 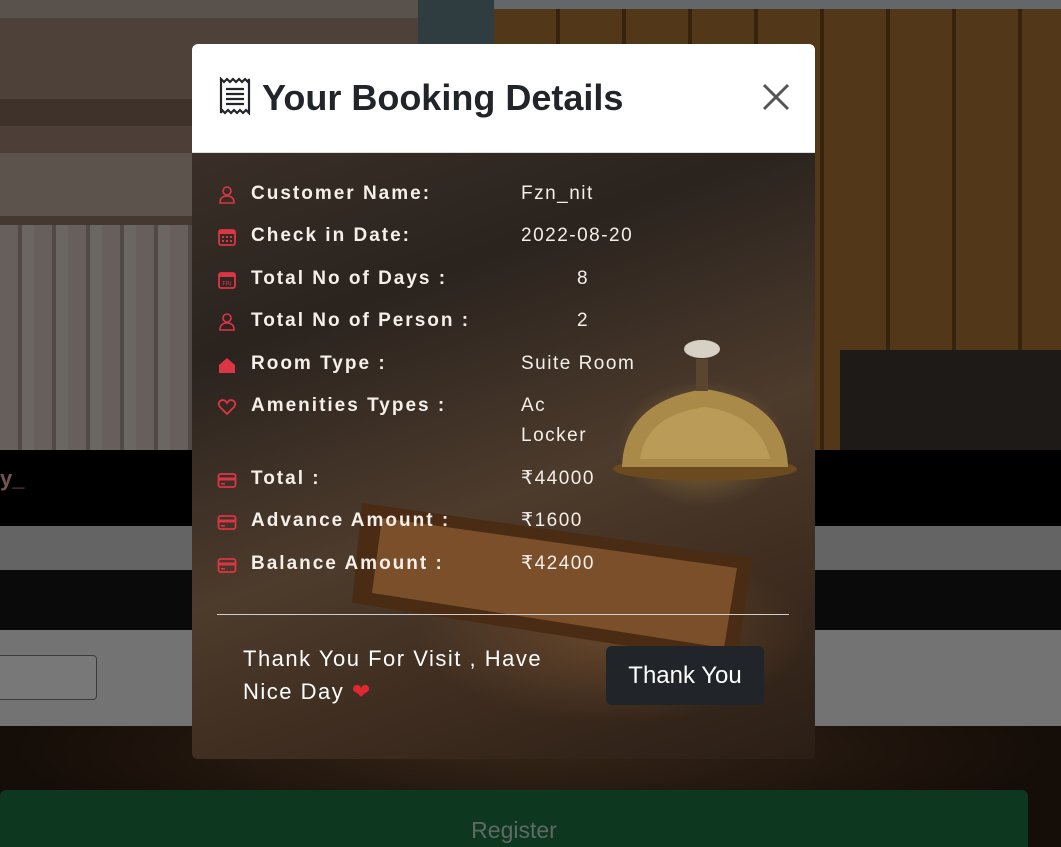 I want to click on detail-value-text: ₹1600, so click(x=552, y=520).